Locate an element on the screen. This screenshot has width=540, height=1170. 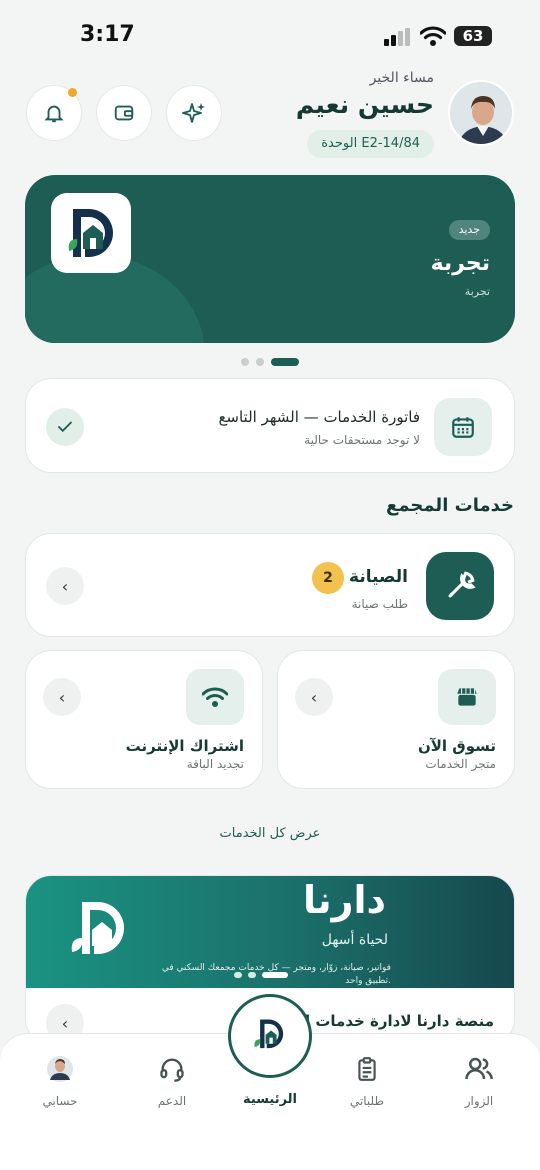
calendar-icon is located at coordinates (463, 427).